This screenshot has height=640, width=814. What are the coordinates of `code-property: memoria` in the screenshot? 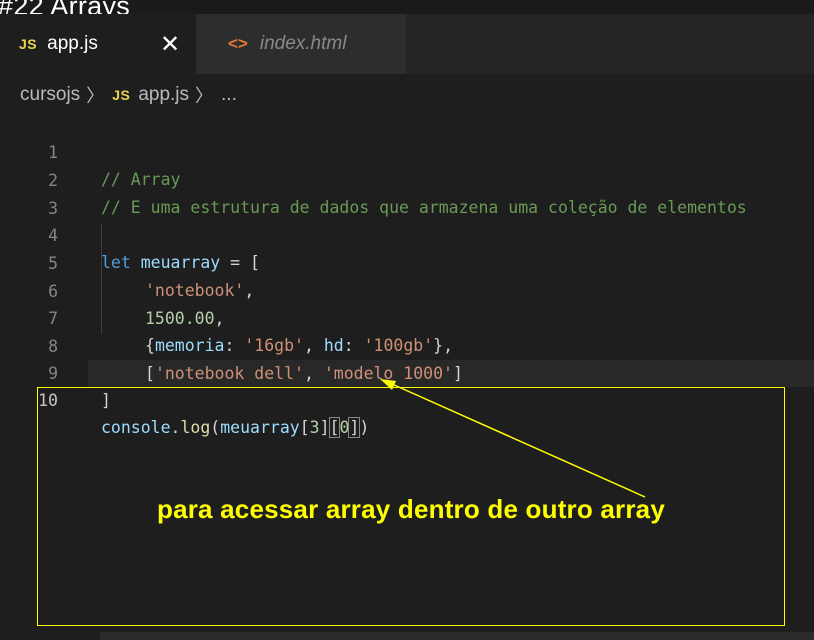 It's located at (189, 345).